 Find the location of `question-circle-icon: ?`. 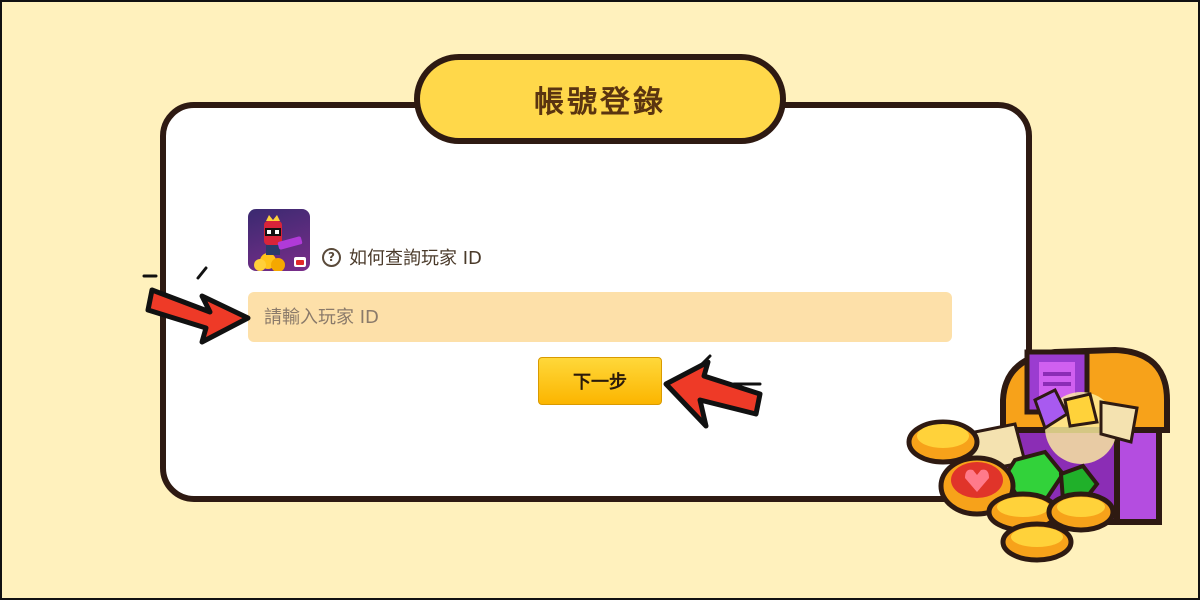

question-circle-icon: ? is located at coordinates (331, 257).